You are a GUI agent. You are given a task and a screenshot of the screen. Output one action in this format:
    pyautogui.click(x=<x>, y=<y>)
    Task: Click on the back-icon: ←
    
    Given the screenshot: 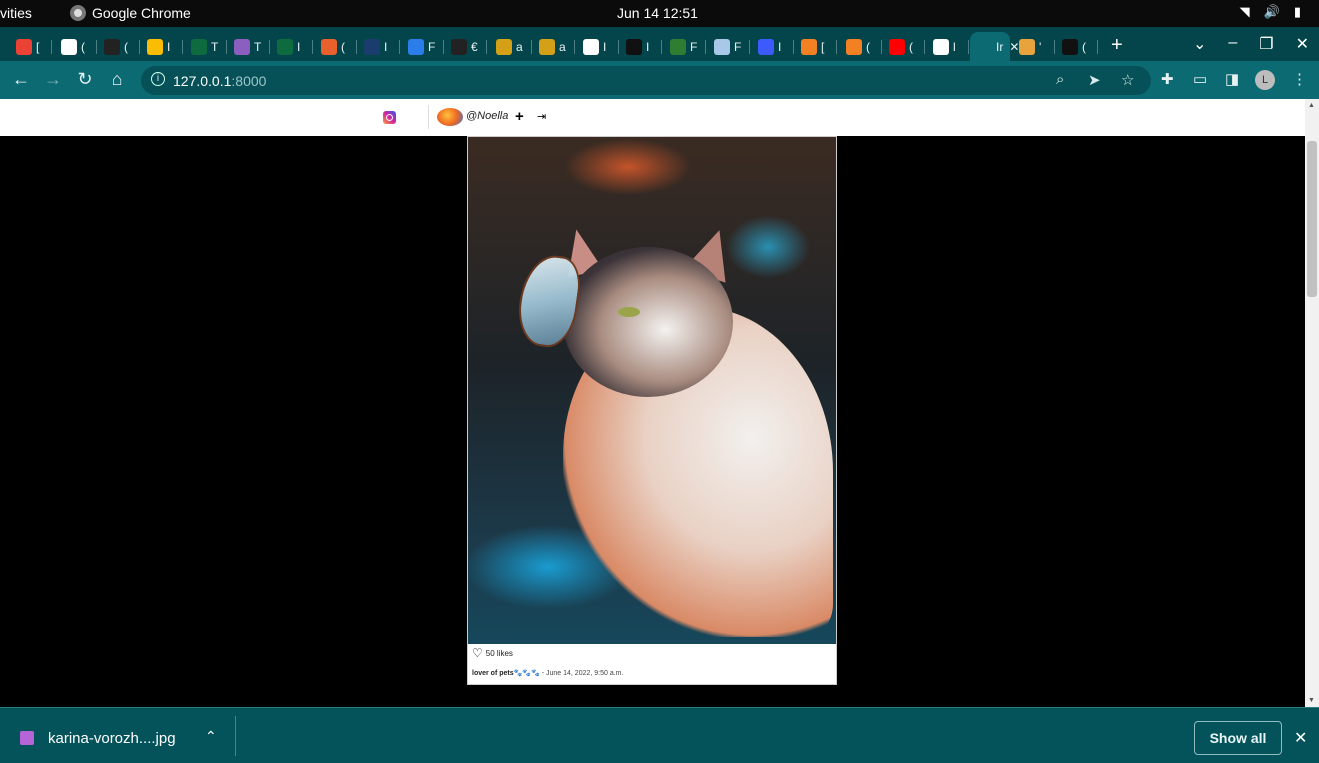 What is the action you would take?
    pyautogui.click(x=21, y=79)
    